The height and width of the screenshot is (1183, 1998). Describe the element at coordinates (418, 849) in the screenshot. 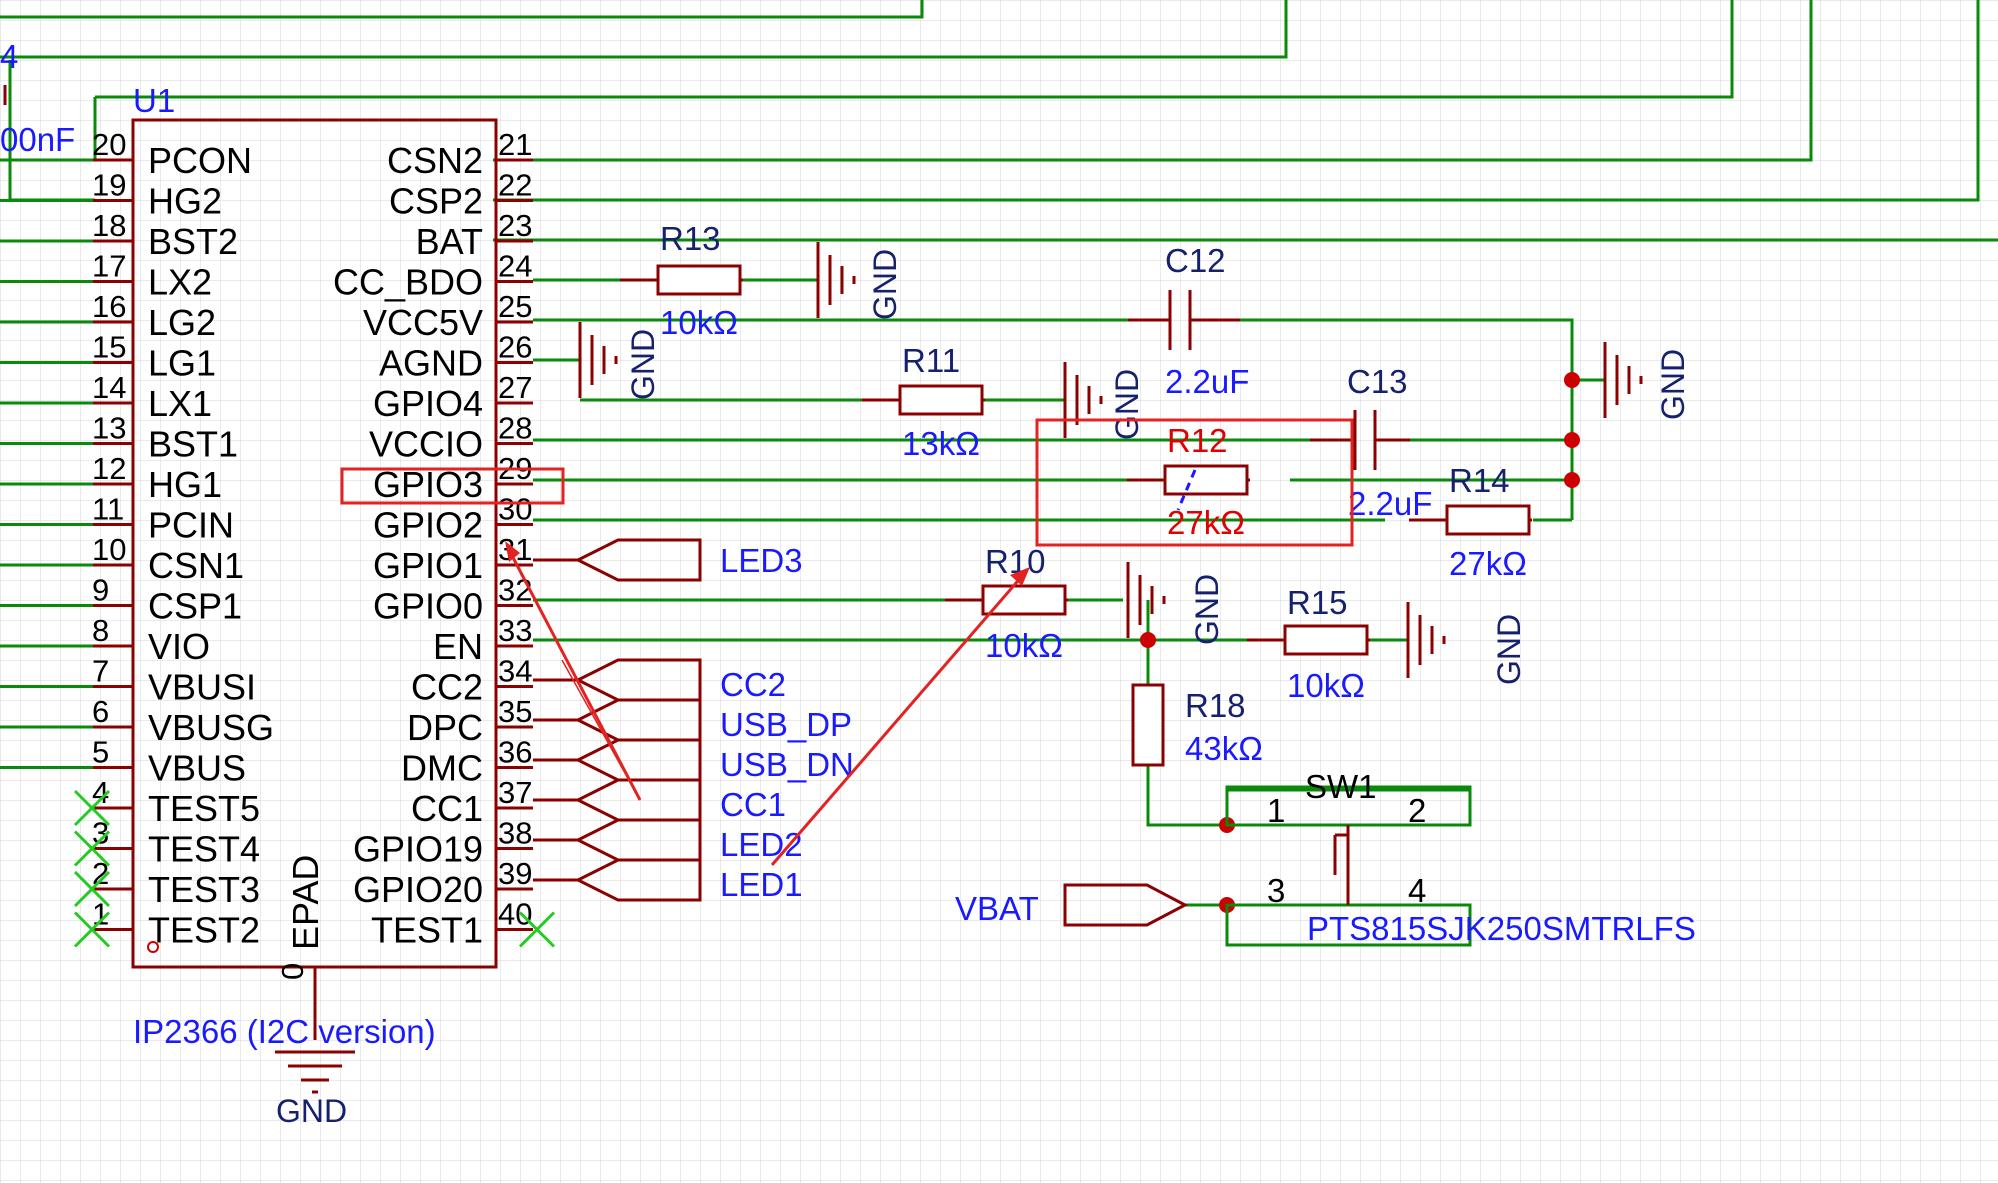

I see `pin-name-right: GPIO19` at that location.